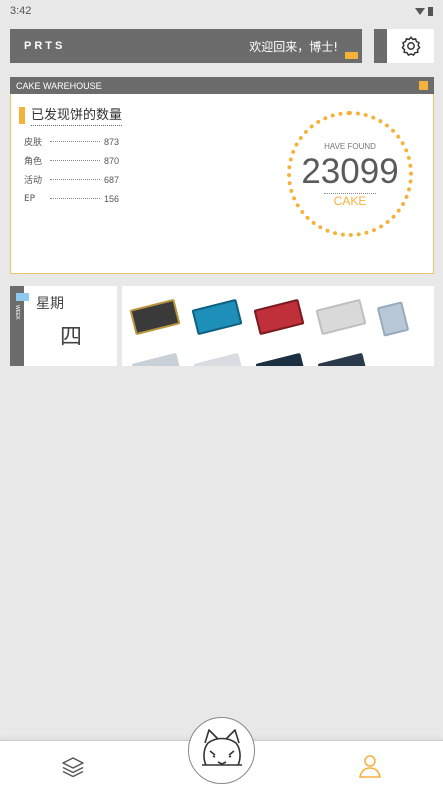 Image resolution: width=443 pixels, height=789 pixels. I want to click on found-counter: HAVE FOUND 23099 CAKE, so click(350, 174).